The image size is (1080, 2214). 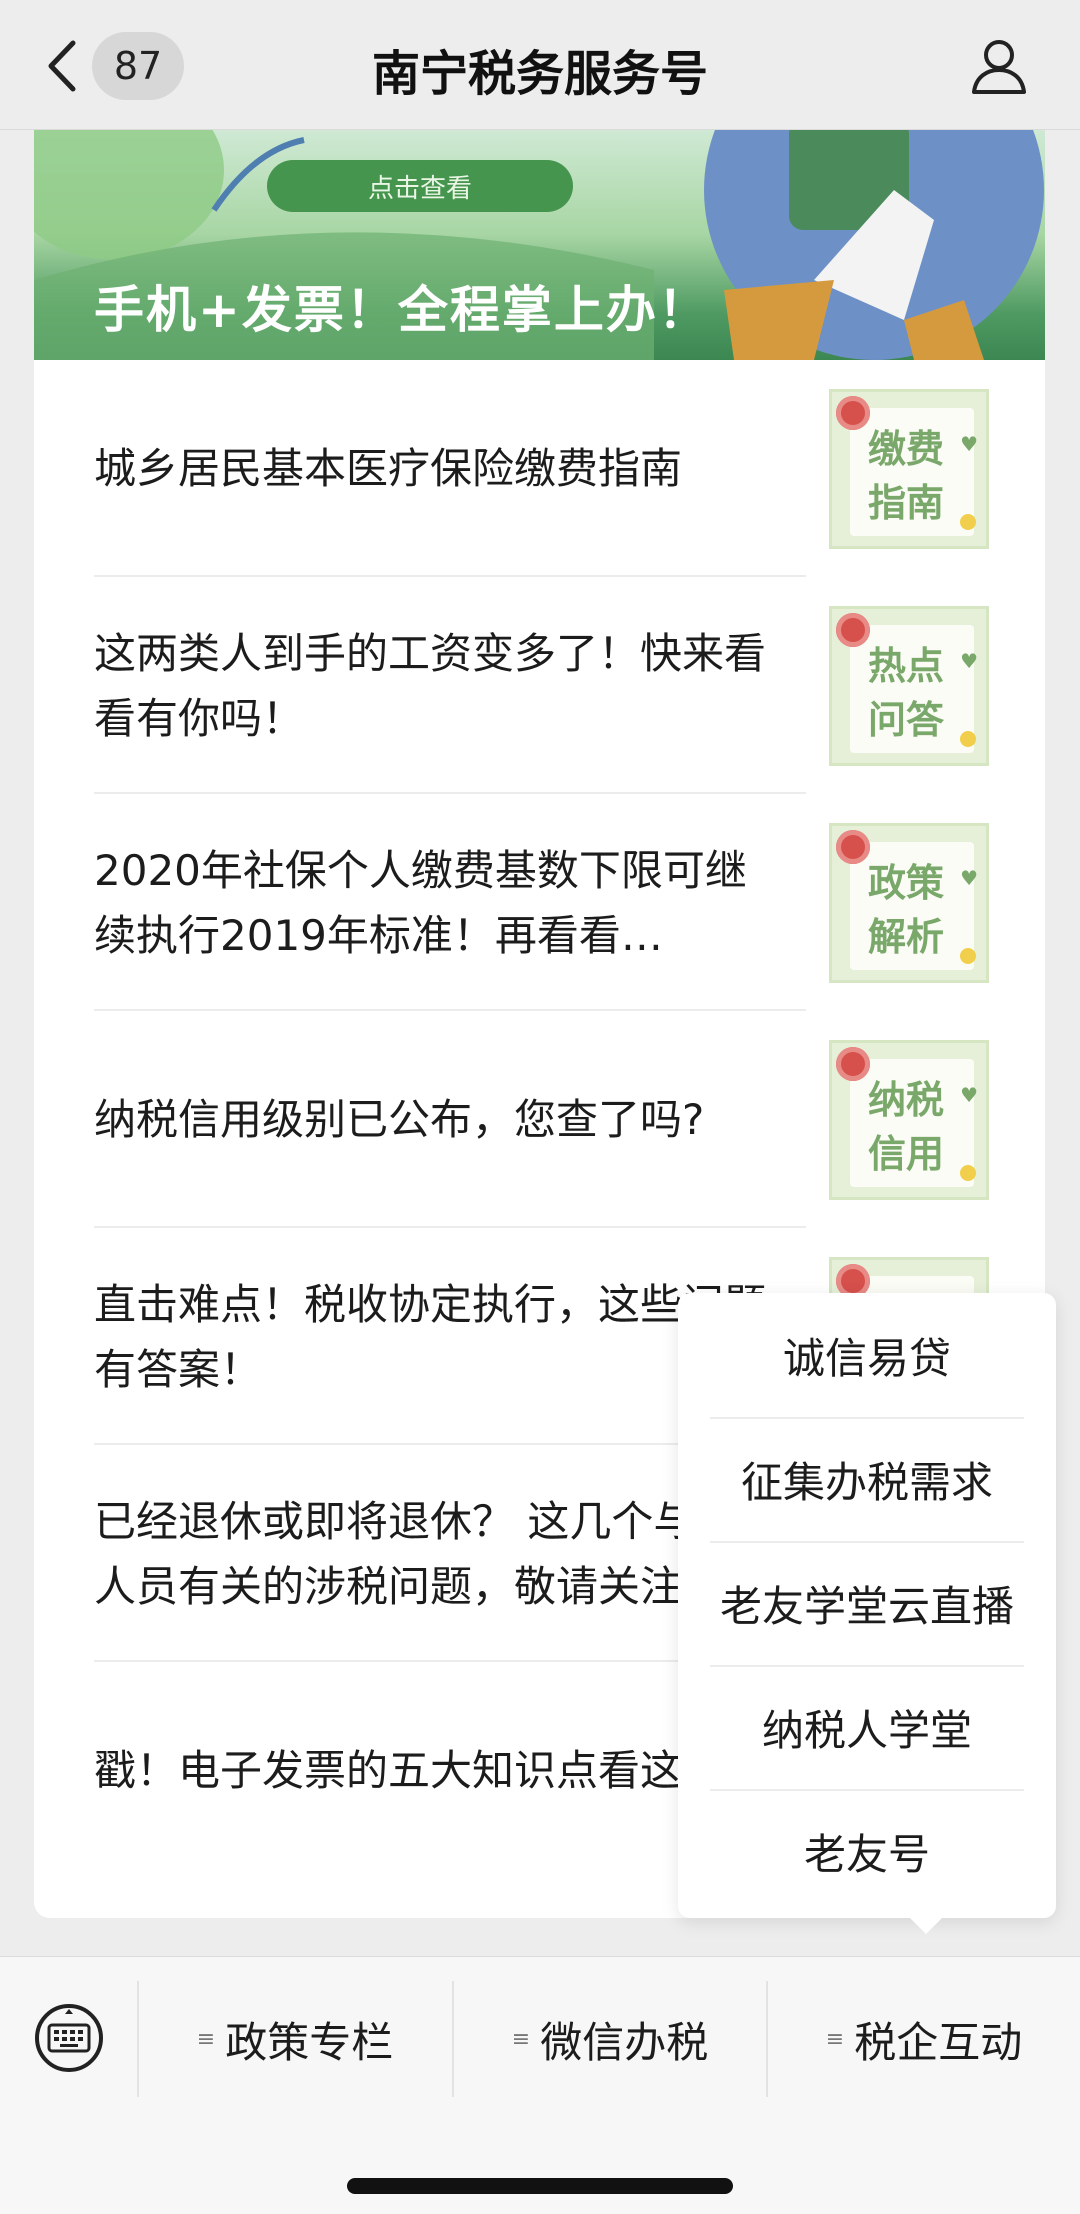 What do you see at coordinates (867, 1355) in the screenshot?
I see `popup-item-credit-loan: 诚信易贷` at bounding box center [867, 1355].